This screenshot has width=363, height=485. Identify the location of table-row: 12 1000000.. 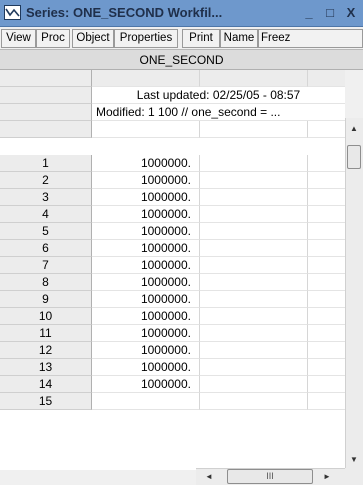
(172, 350).